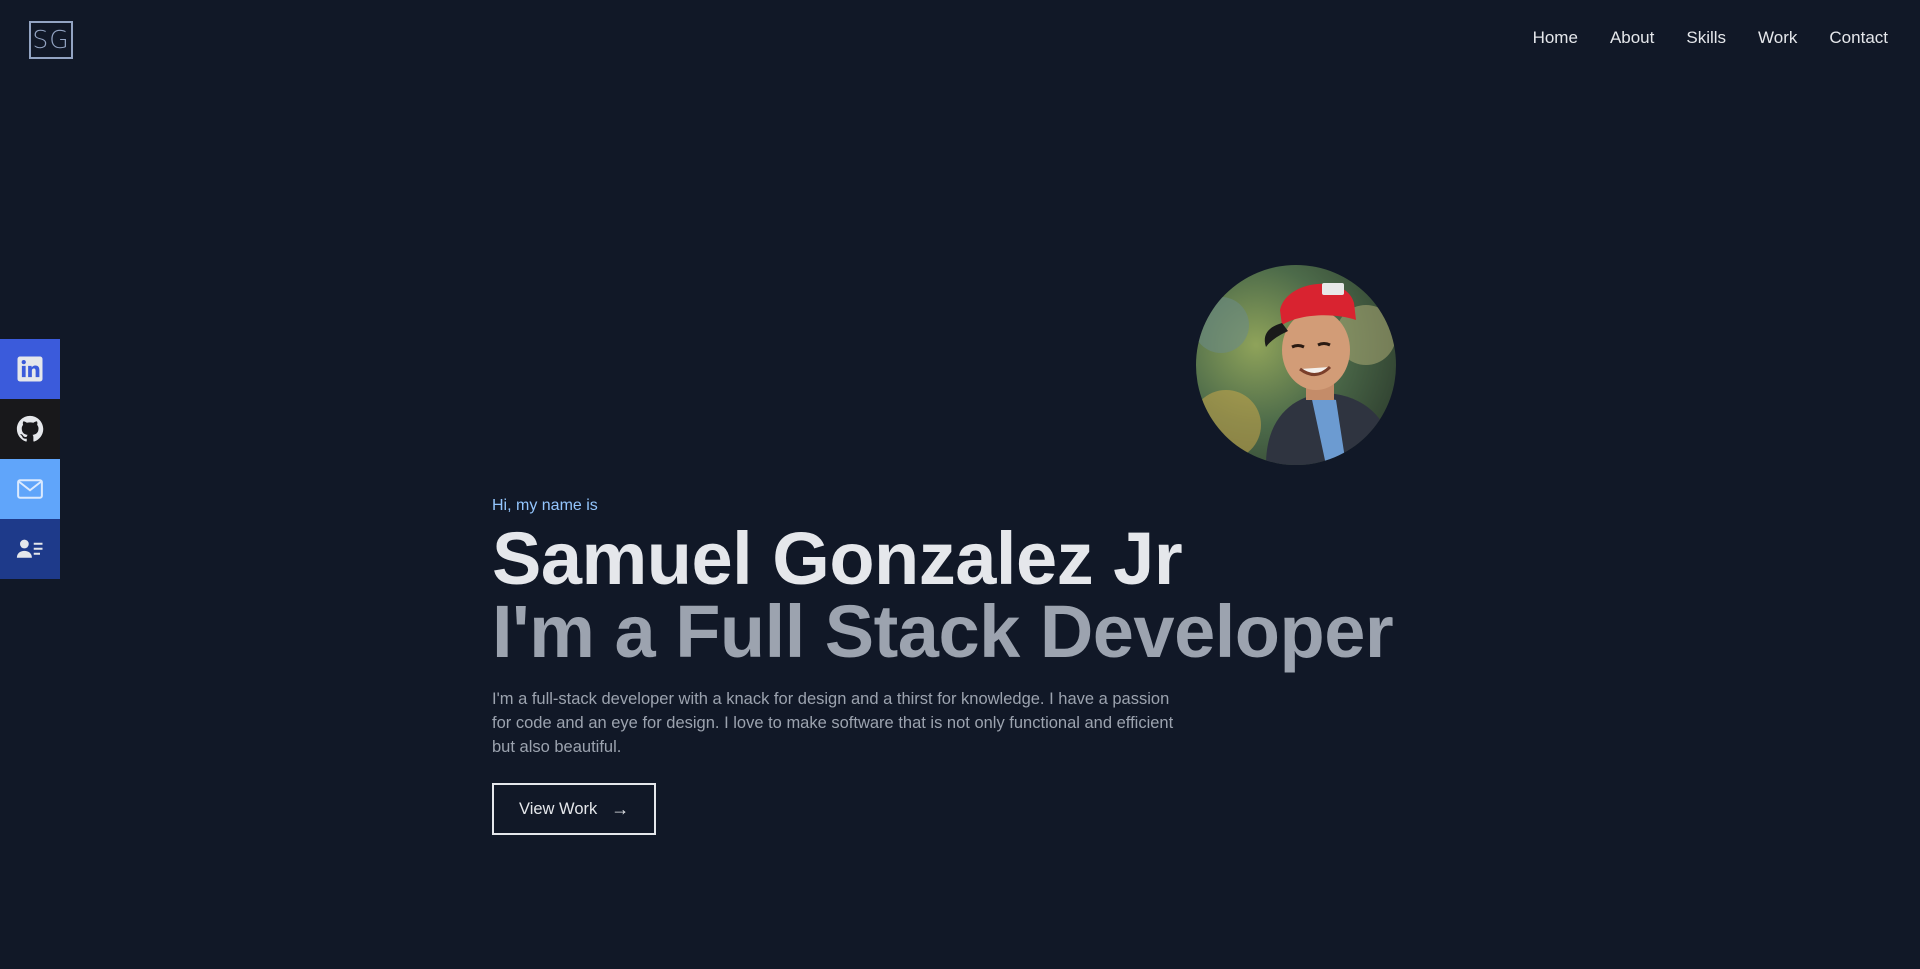 This screenshot has height=969, width=1920. Describe the element at coordinates (837, 558) in the screenshot. I see `hero-name: Samuel Gonzalez Jr` at that location.